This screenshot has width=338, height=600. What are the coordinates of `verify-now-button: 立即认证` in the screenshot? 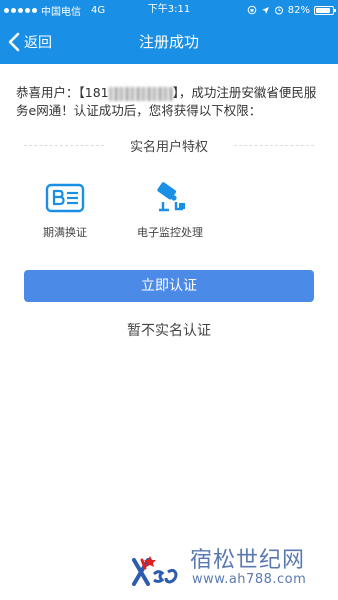 It's located at (169, 286).